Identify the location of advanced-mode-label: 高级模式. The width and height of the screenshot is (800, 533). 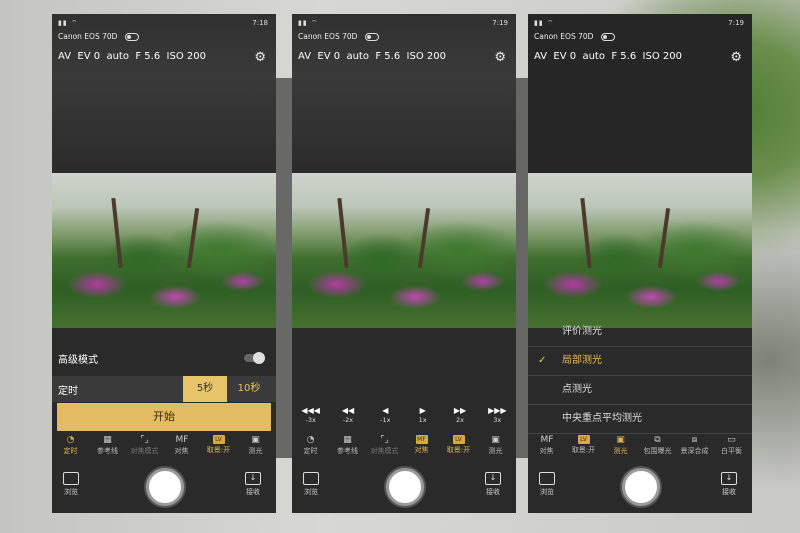
(78, 360).